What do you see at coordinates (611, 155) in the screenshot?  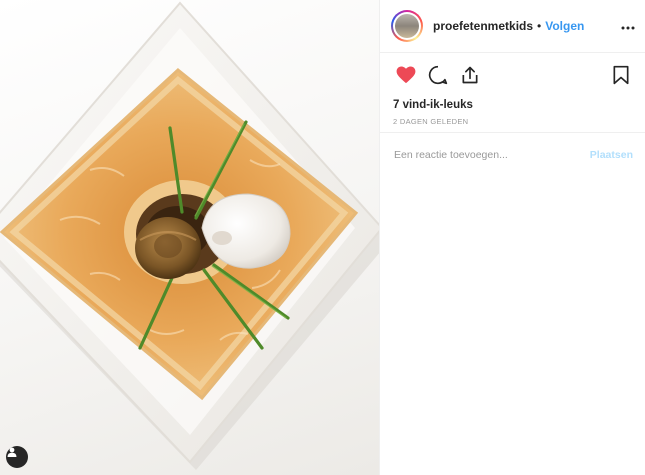 I see `post-comment-button: Plaatsen` at bounding box center [611, 155].